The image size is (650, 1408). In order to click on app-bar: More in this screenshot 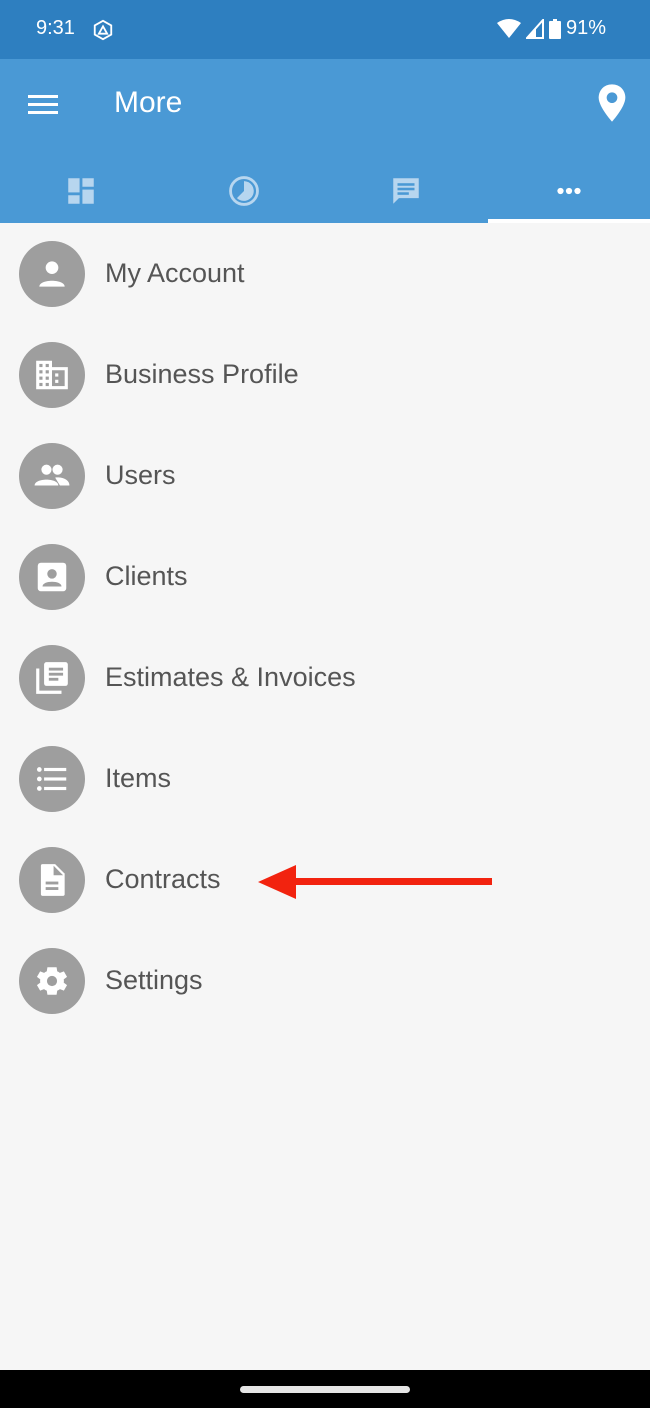, I will do `click(325, 141)`.